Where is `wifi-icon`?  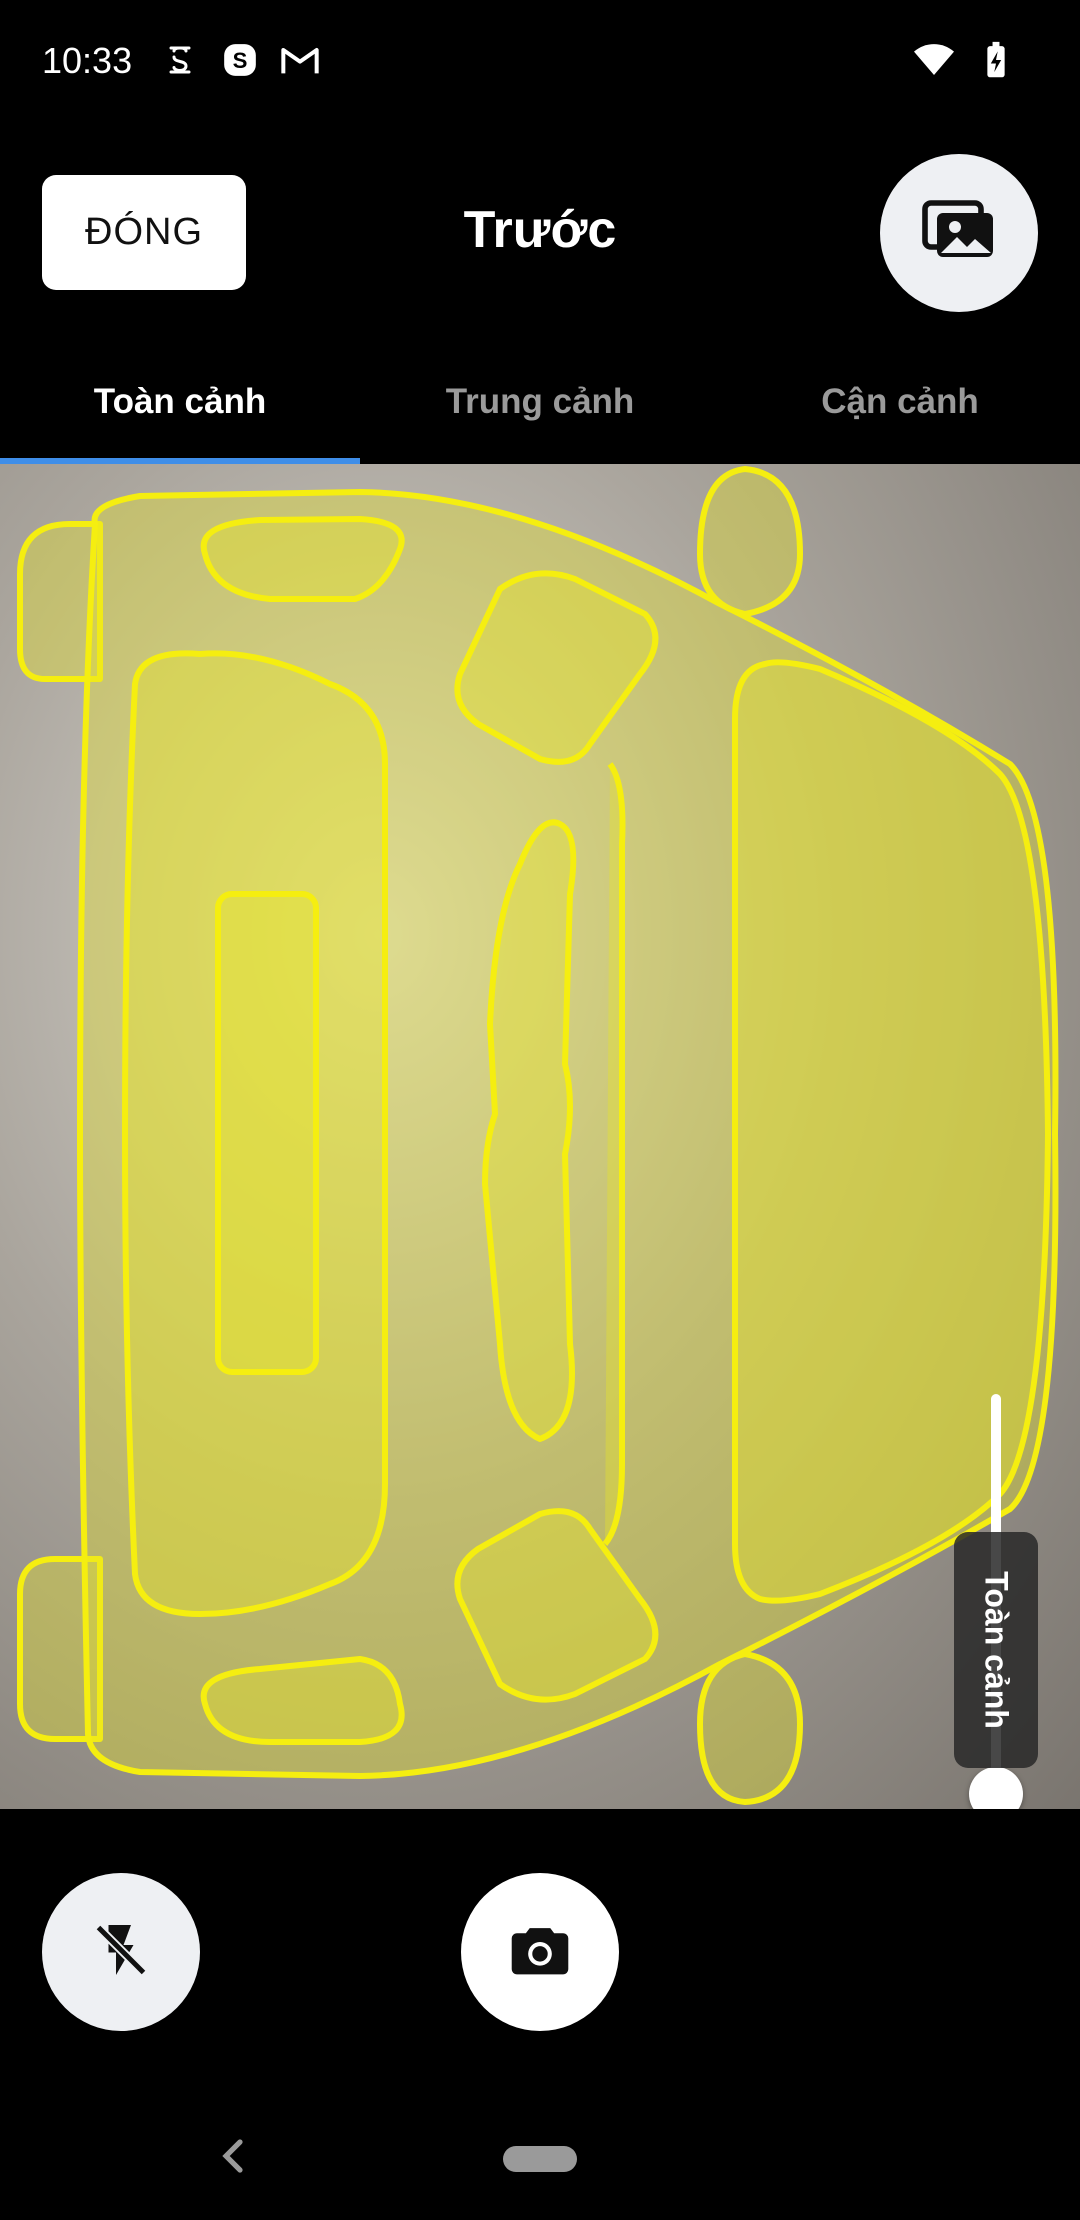
wifi-icon is located at coordinates (934, 60).